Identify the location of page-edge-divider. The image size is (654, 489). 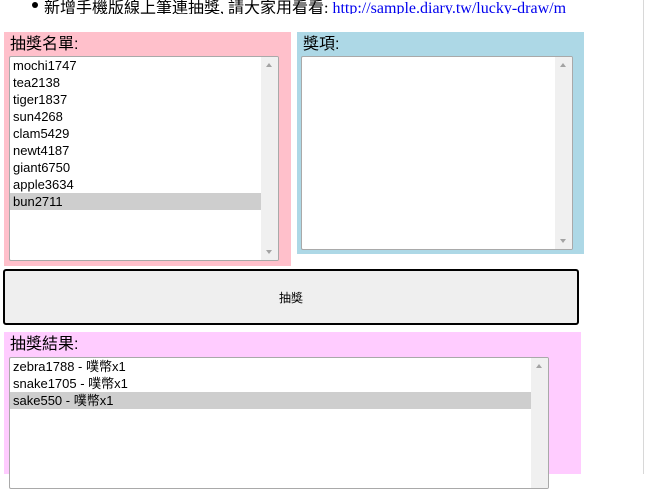
(643, 237).